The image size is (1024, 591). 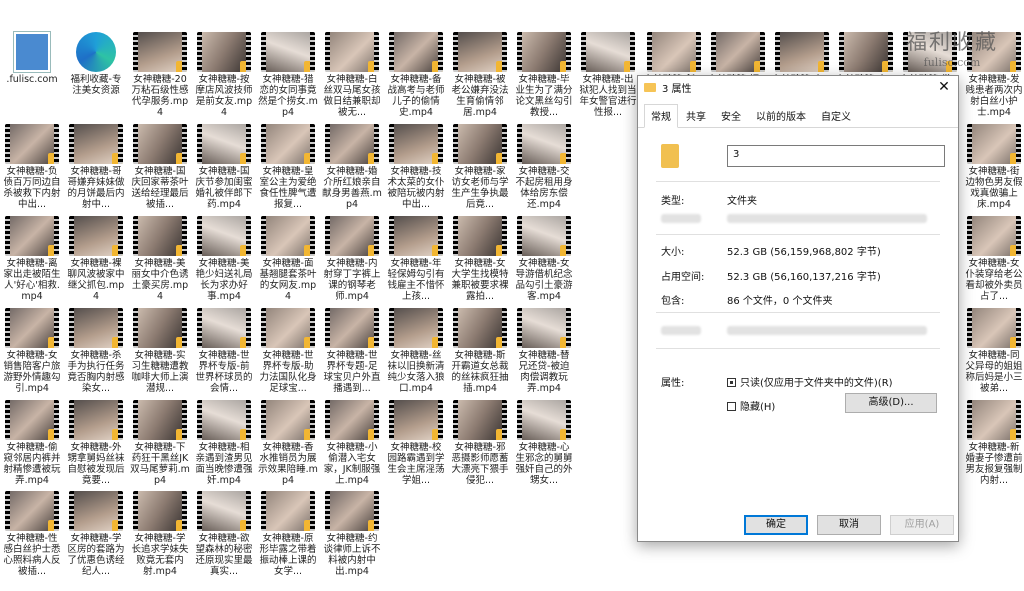 What do you see at coordinates (994, 167) in the screenshot?
I see `desktop-file: 女神糖糖-街边物色男友假戏真做骗上床.mp4` at bounding box center [994, 167].